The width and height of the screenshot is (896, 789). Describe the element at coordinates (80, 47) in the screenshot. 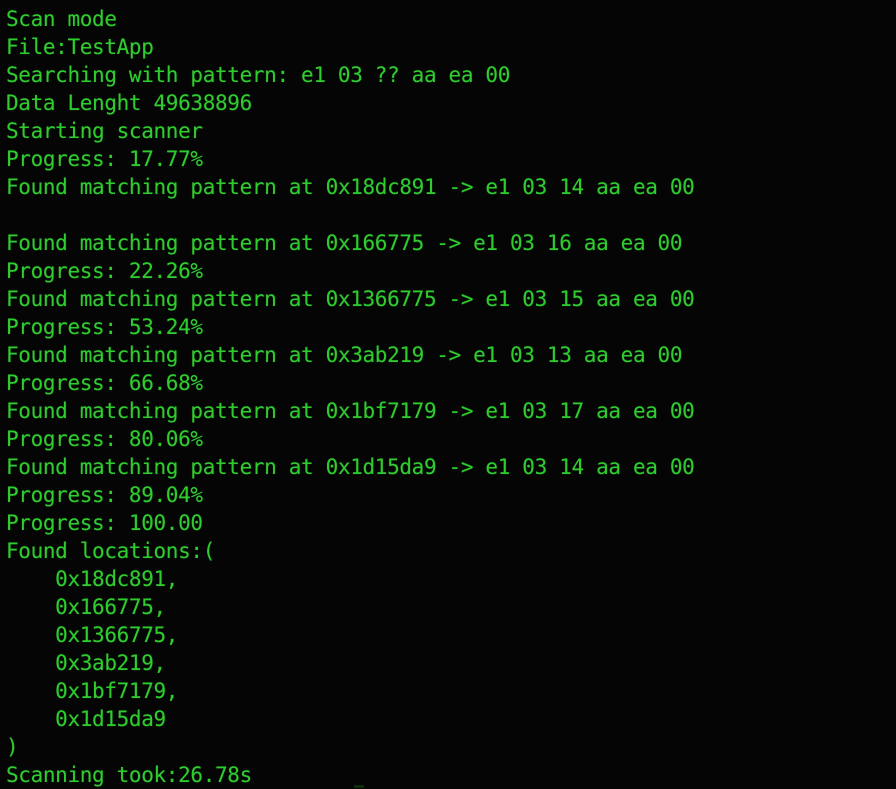

I see `console-line-file: File:TestApp` at that location.